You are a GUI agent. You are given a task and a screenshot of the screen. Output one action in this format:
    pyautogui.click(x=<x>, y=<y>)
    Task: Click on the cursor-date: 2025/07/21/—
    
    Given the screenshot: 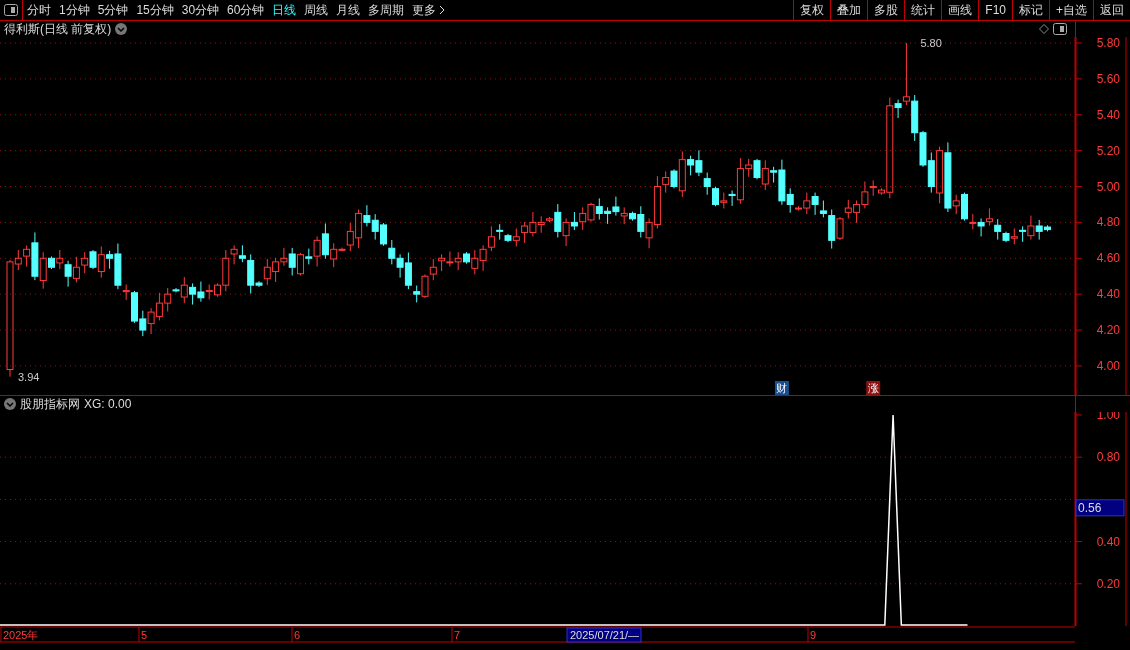 What is the action you would take?
    pyautogui.click(x=604, y=635)
    